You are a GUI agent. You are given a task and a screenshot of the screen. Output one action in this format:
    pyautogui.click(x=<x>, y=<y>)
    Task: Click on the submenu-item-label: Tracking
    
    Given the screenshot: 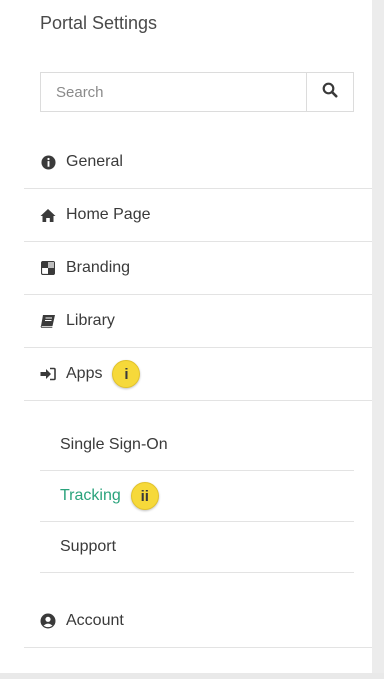 What is the action you would take?
    pyautogui.click(x=90, y=495)
    